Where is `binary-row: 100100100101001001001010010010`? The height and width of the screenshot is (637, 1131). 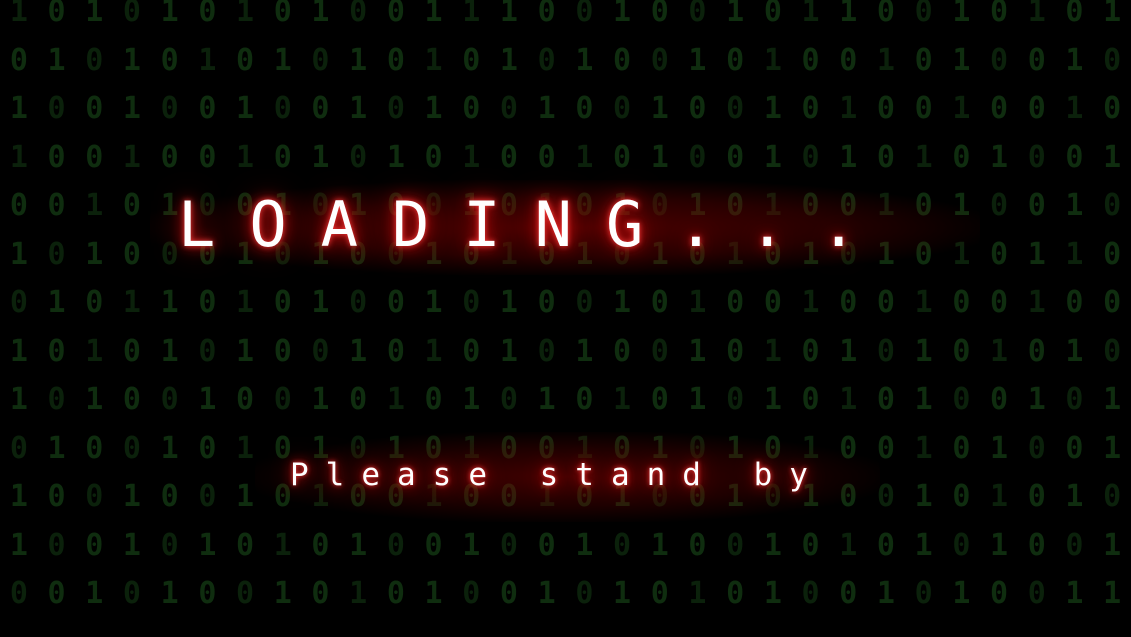 binary-row: 100100100101001001001010010010 is located at coordinates (565, 109).